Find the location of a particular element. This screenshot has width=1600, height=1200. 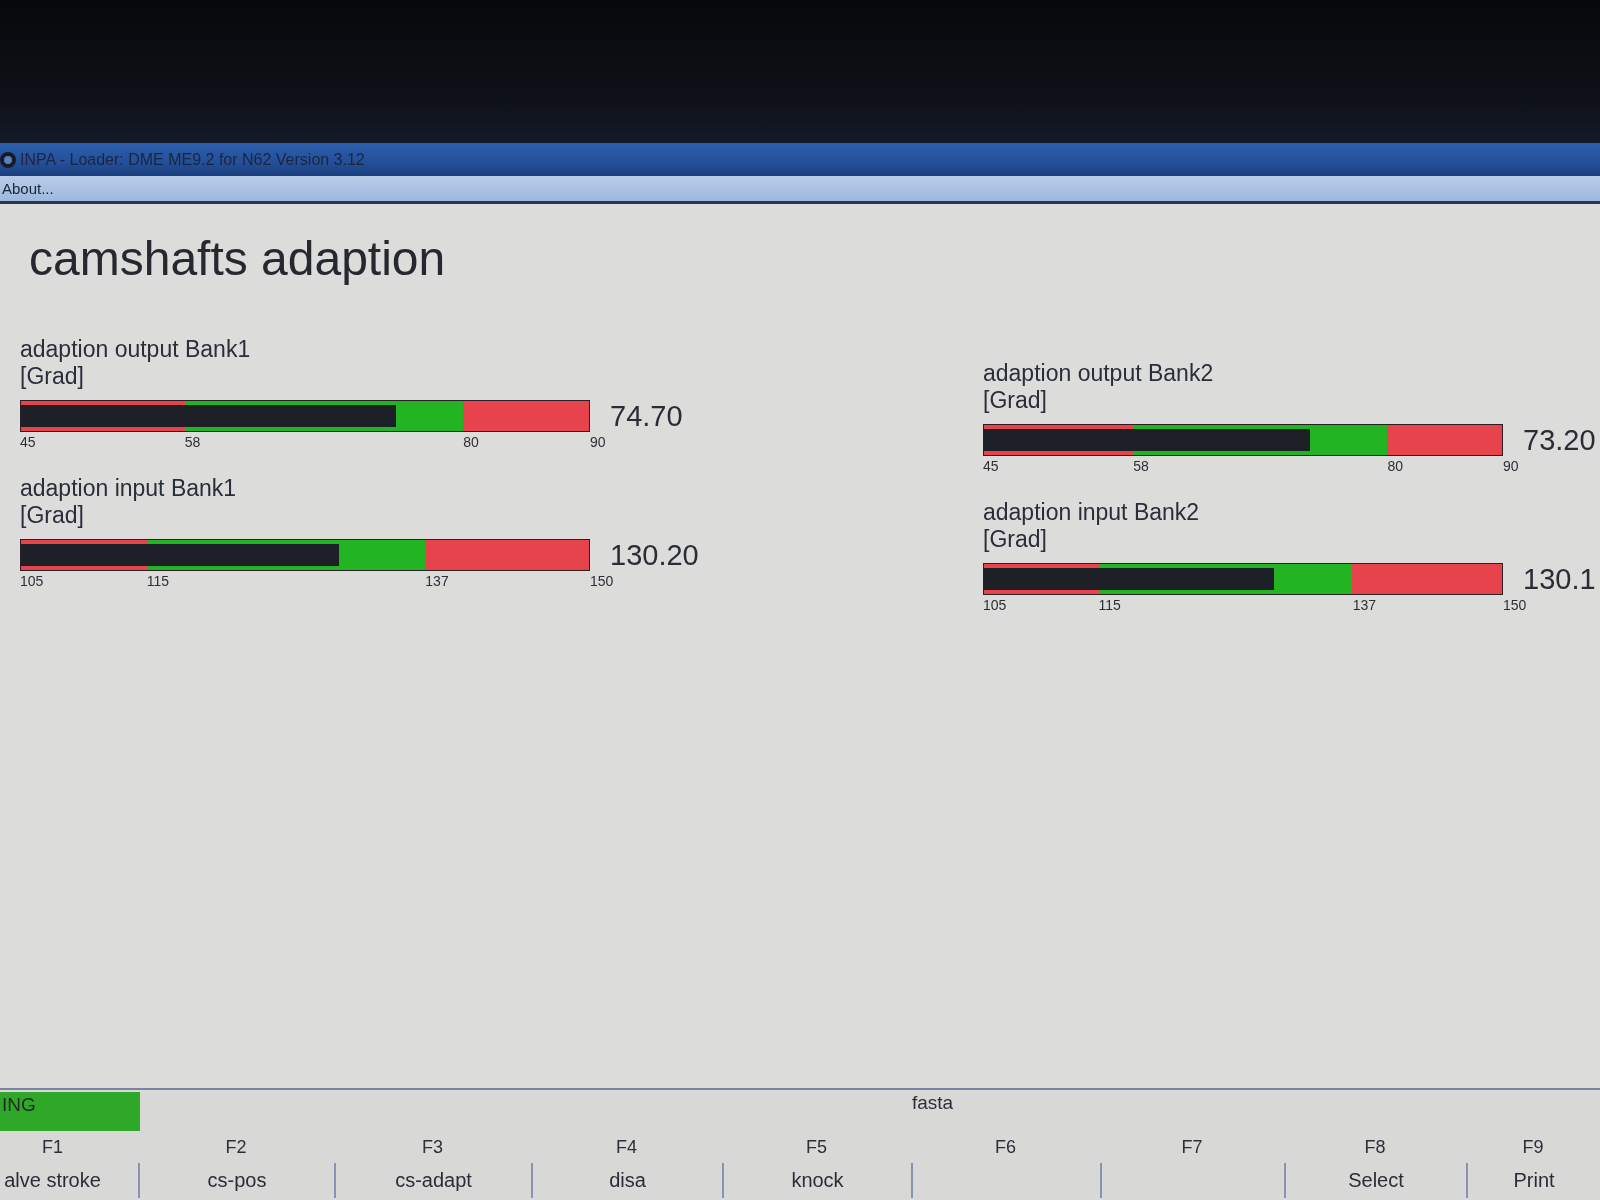

function-key-button: cs-pos is located at coordinates (237, 1180).